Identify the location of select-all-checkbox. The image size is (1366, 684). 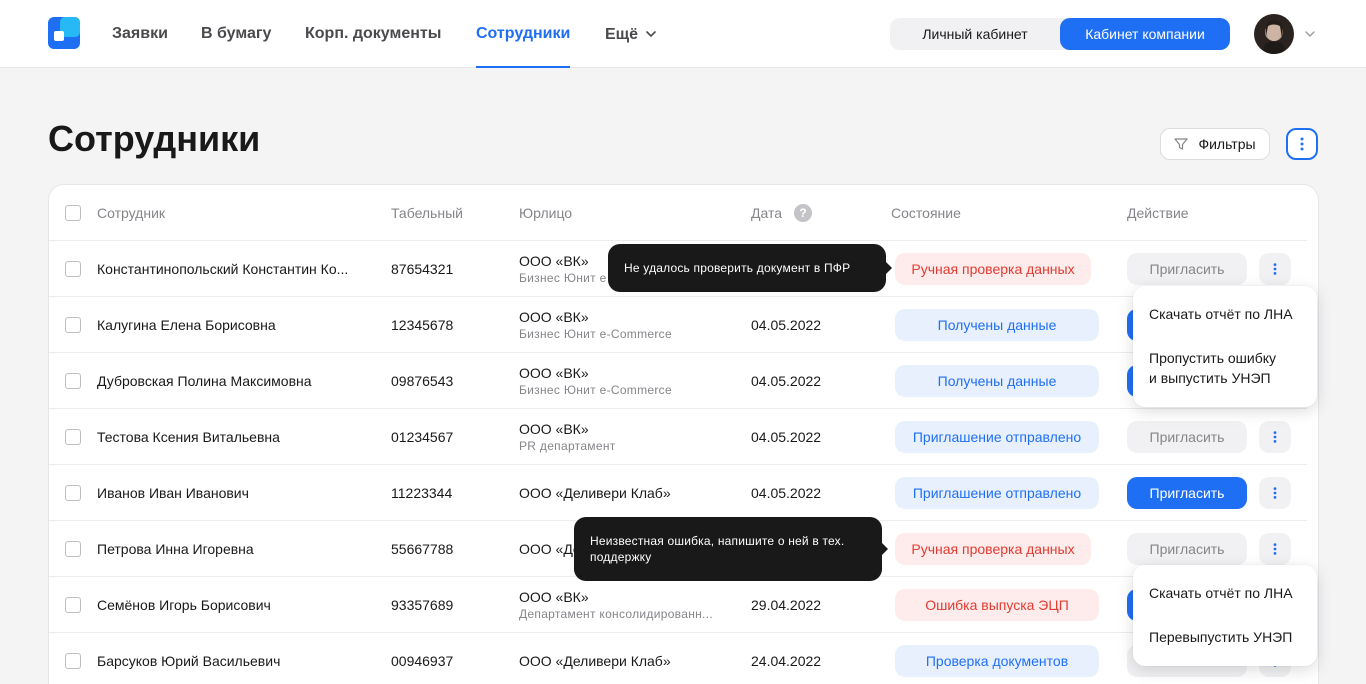
(73, 213).